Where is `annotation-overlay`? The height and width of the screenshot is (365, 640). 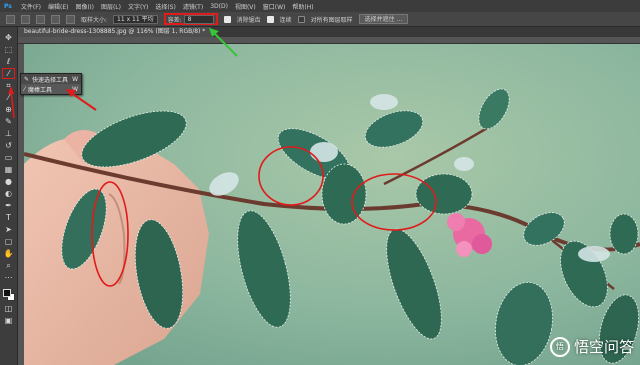 annotation-overlay is located at coordinates (123, 73).